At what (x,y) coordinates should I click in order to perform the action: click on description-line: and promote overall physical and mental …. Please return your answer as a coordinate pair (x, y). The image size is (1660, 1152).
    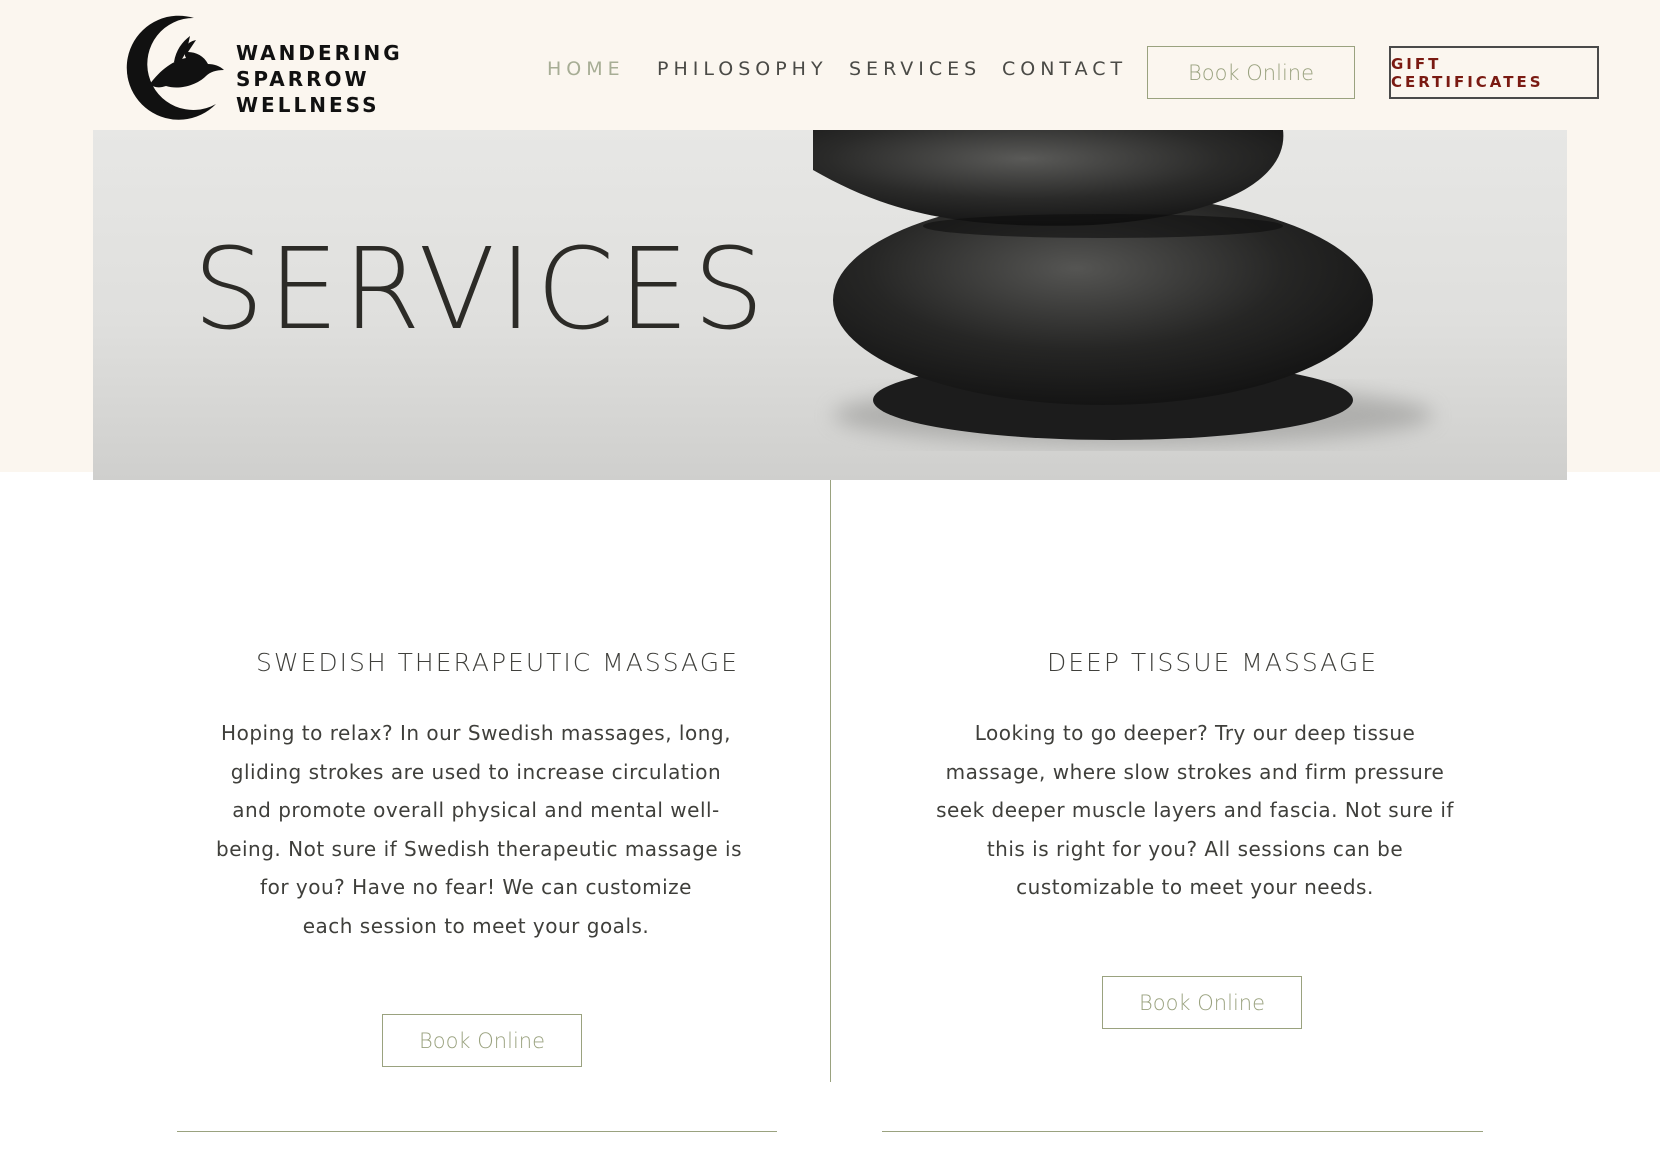
    Looking at the image, I should click on (476, 810).